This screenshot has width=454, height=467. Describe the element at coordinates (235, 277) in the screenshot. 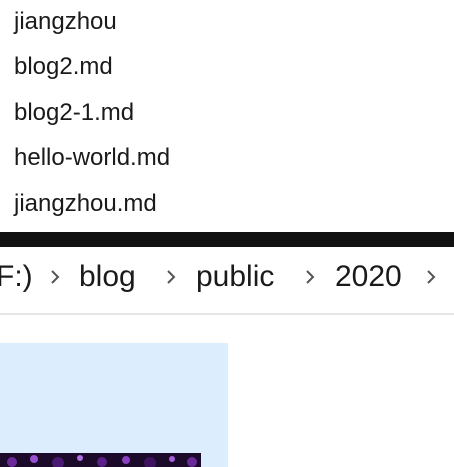

I see `breadcrumb-item-public: public` at that location.